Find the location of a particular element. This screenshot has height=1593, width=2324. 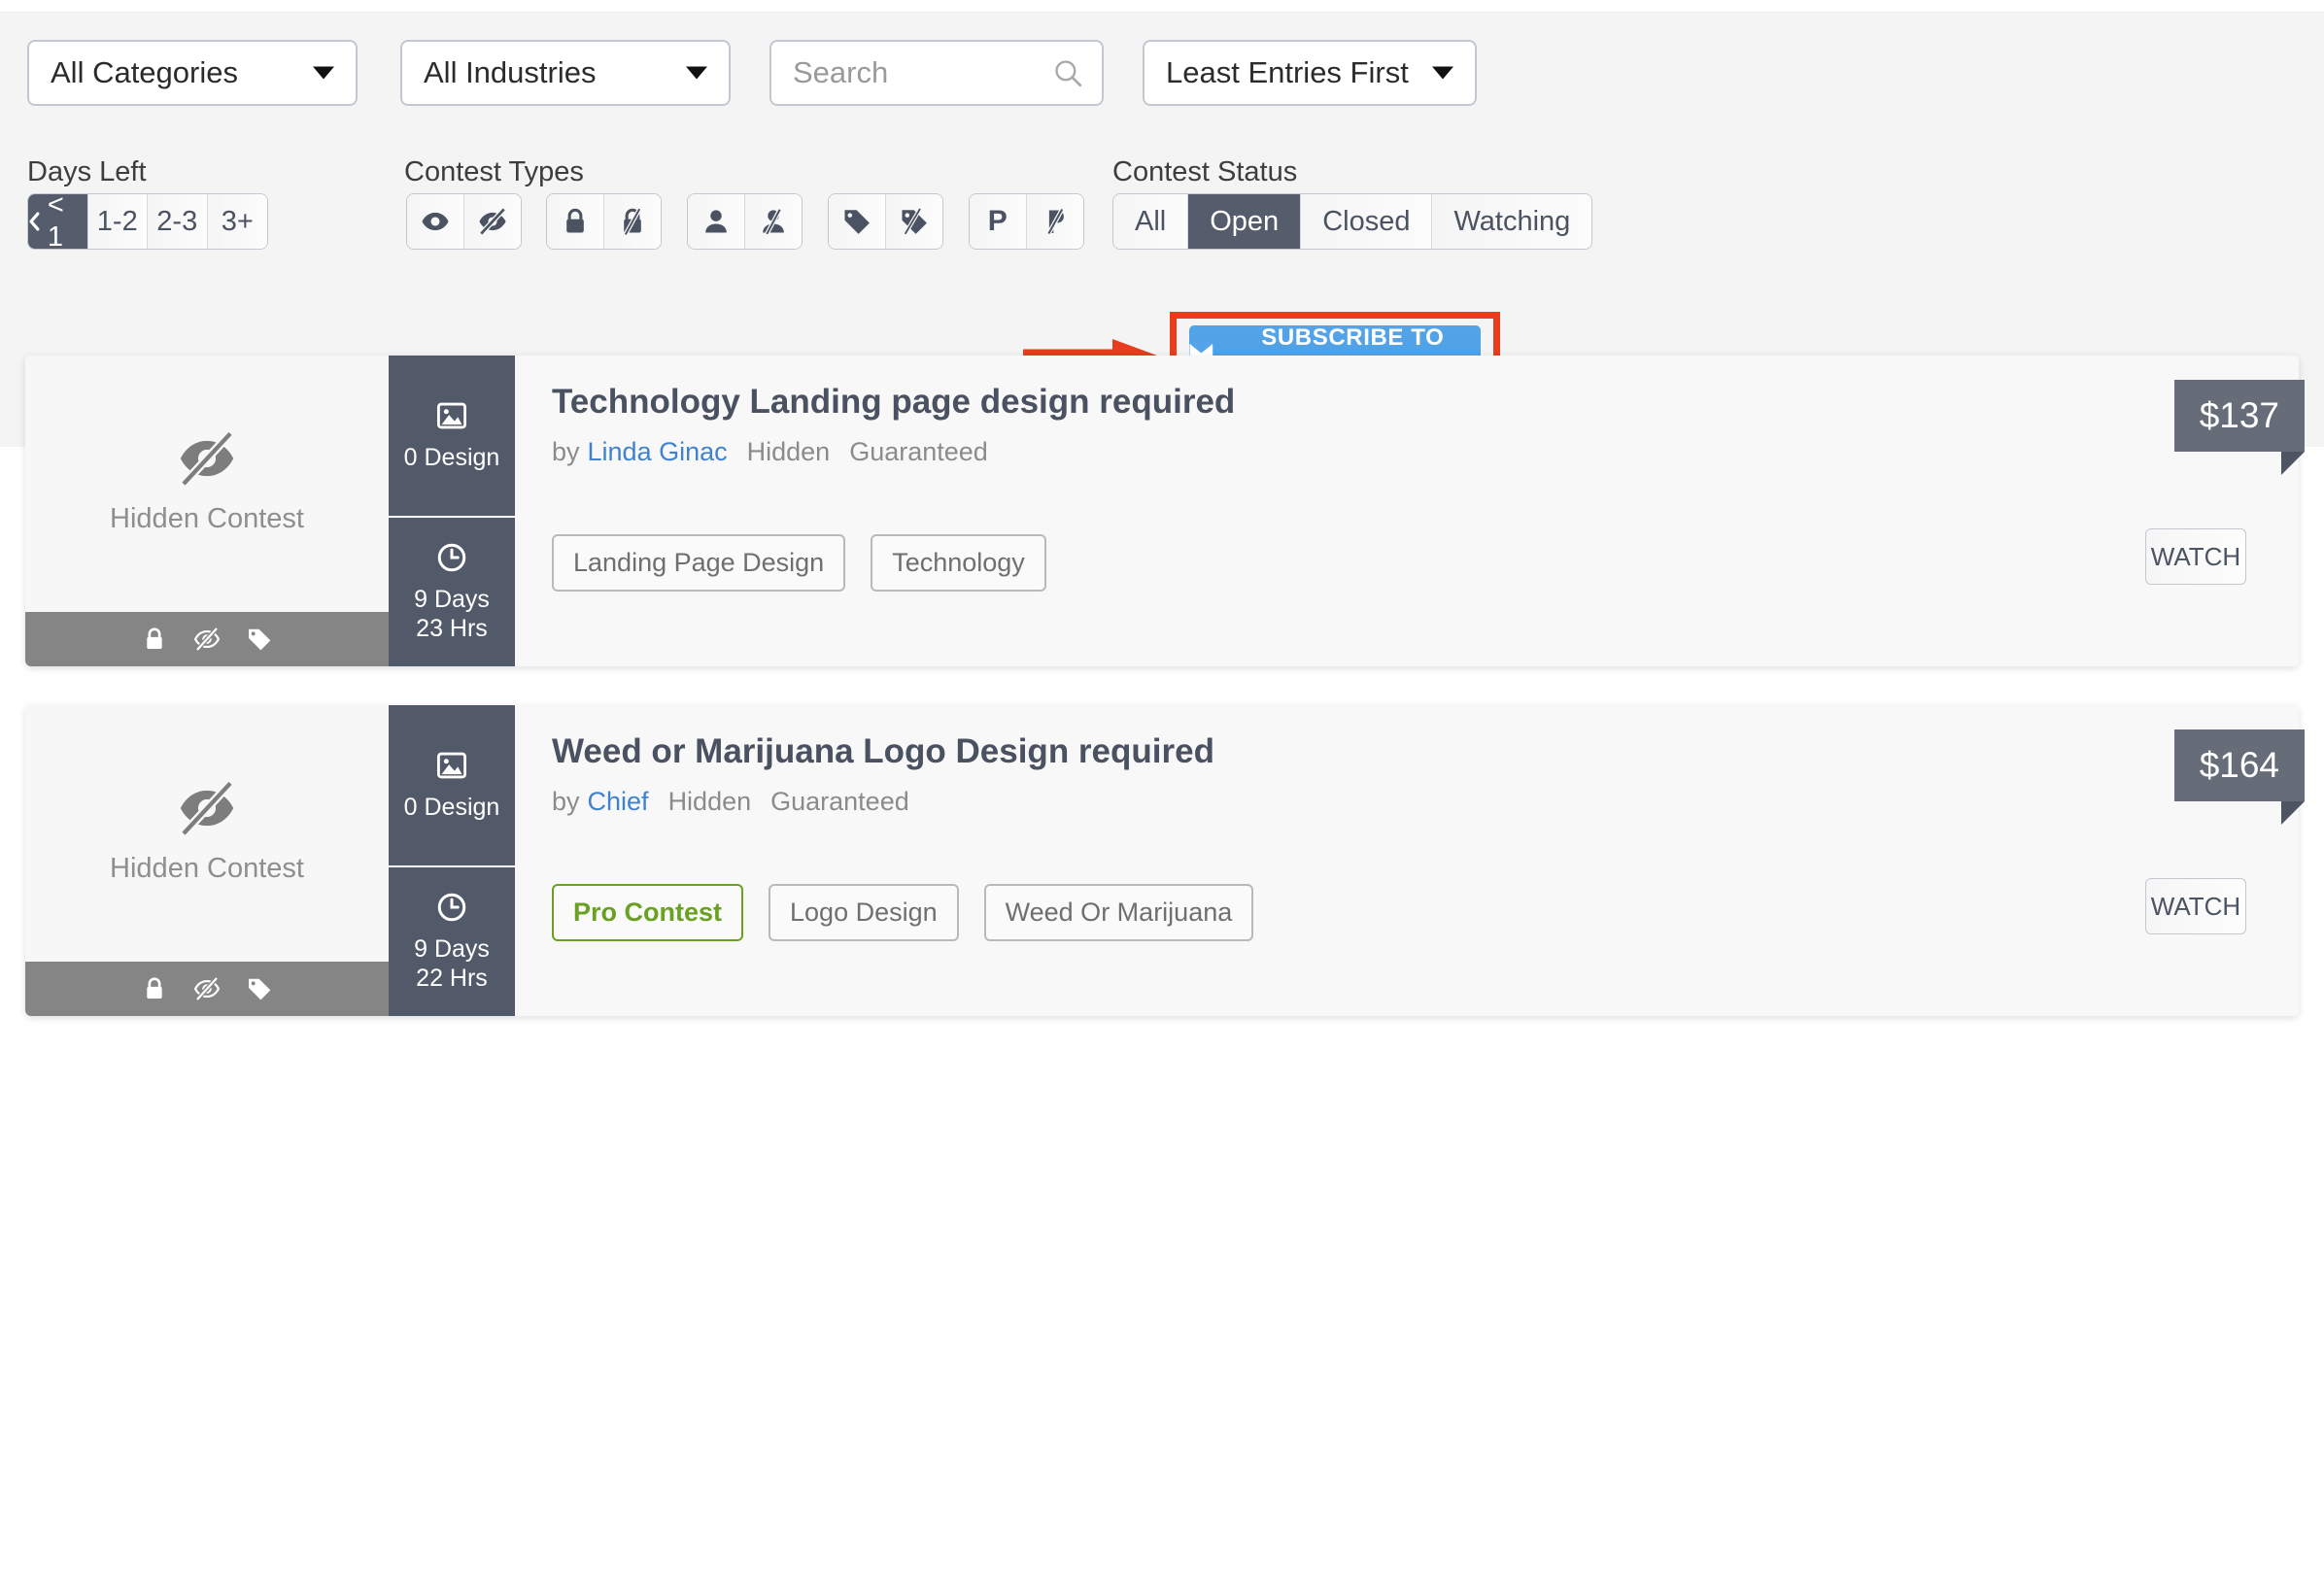

filter-lock-button is located at coordinates (575, 222).